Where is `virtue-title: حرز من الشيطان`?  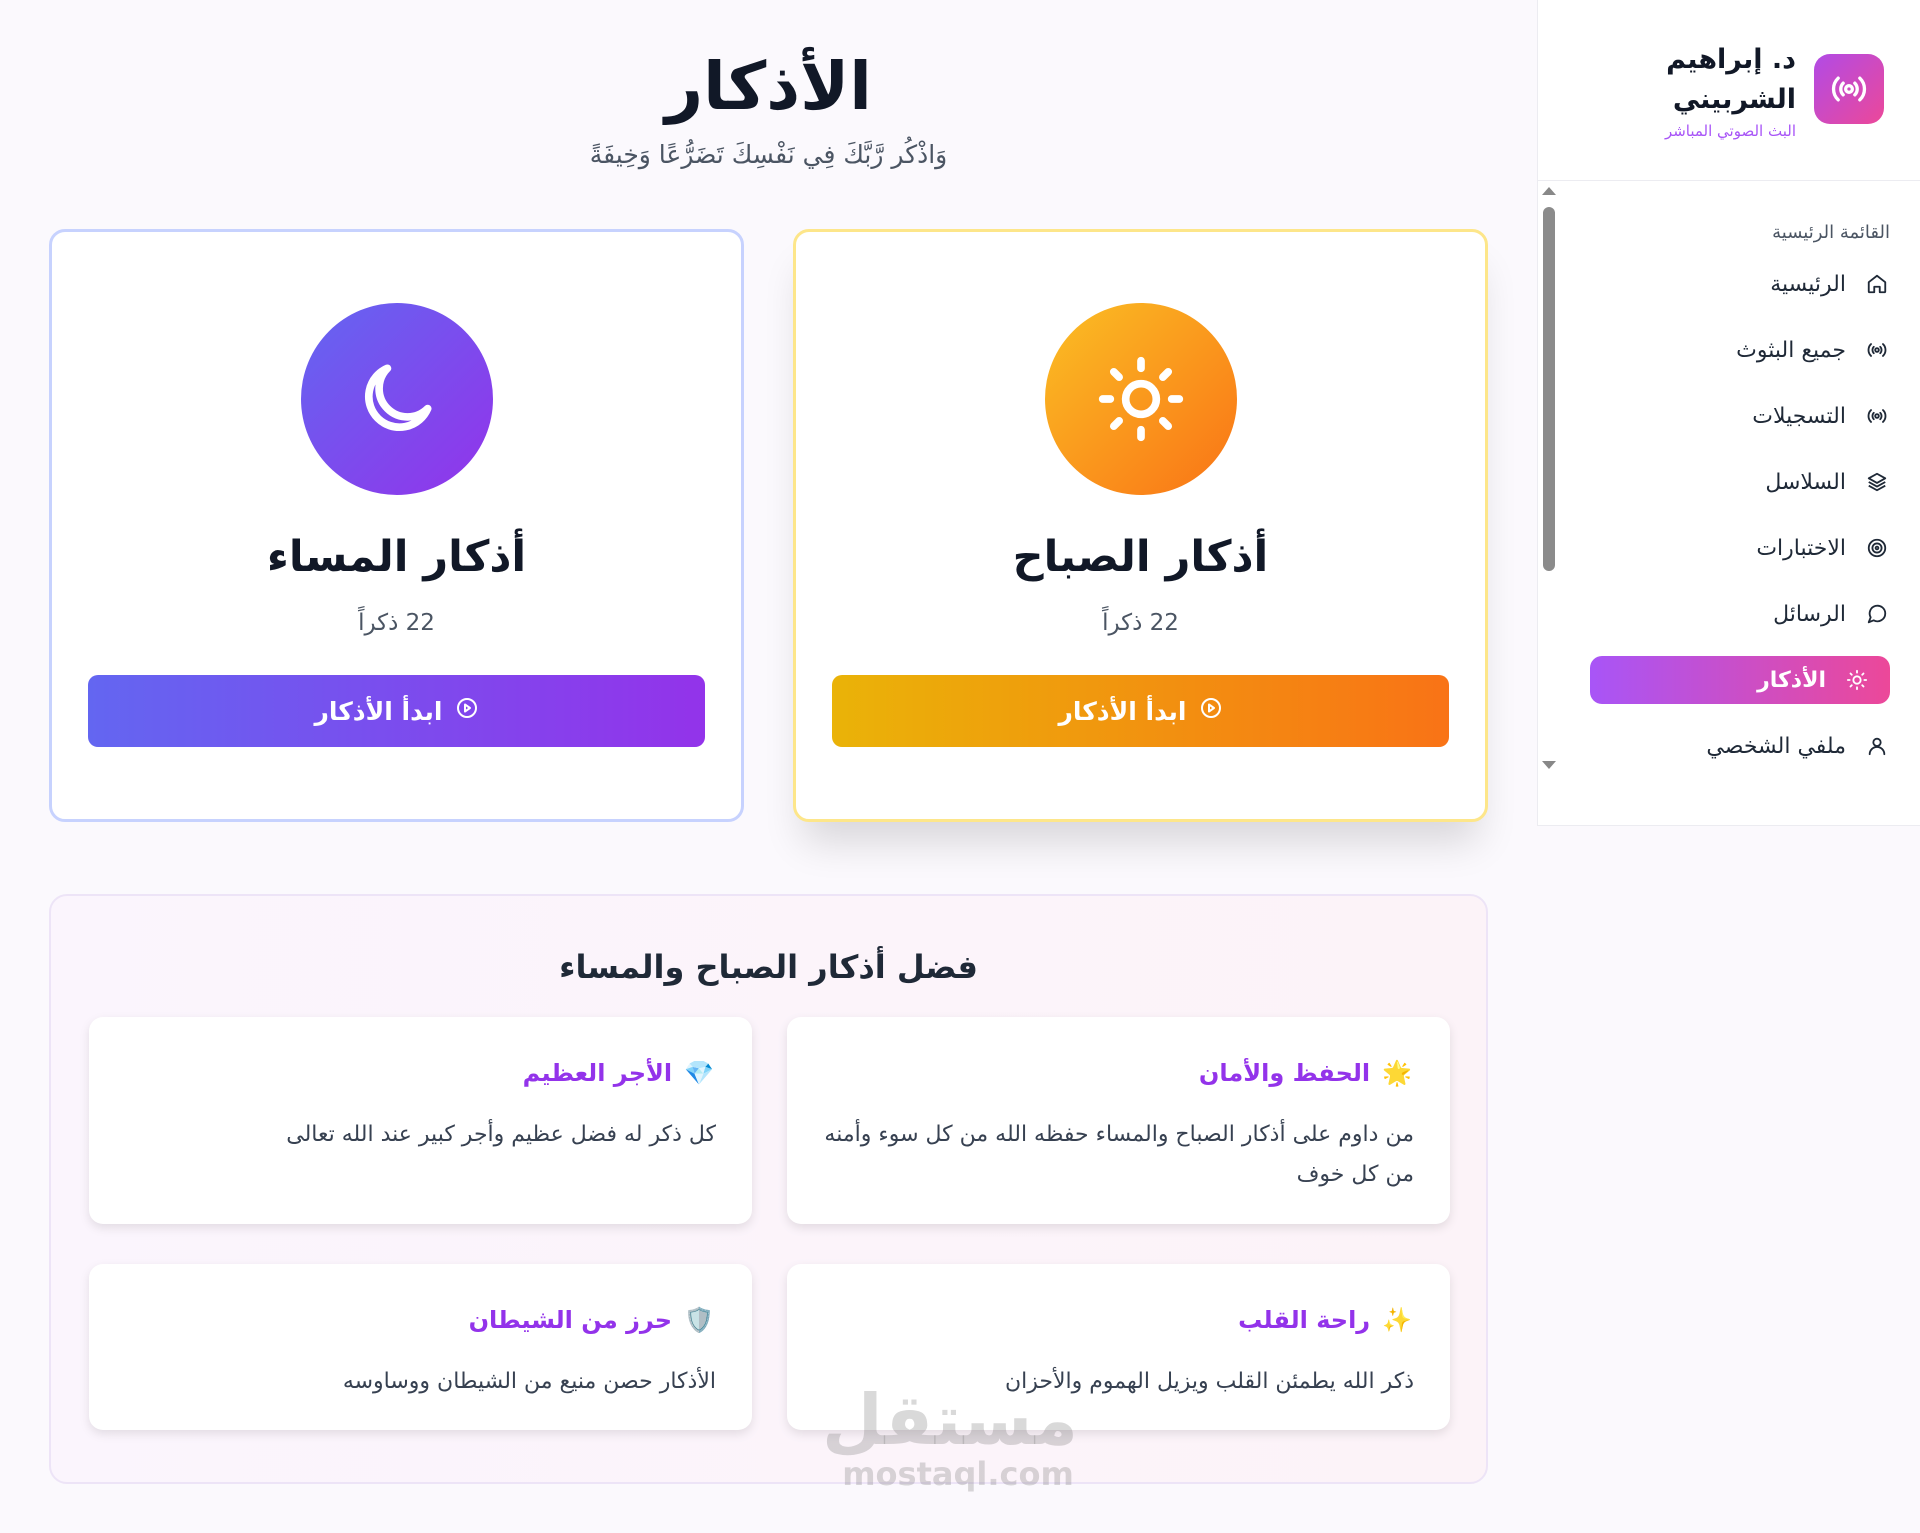
virtue-title: حرز من الشيطان is located at coordinates (570, 1320).